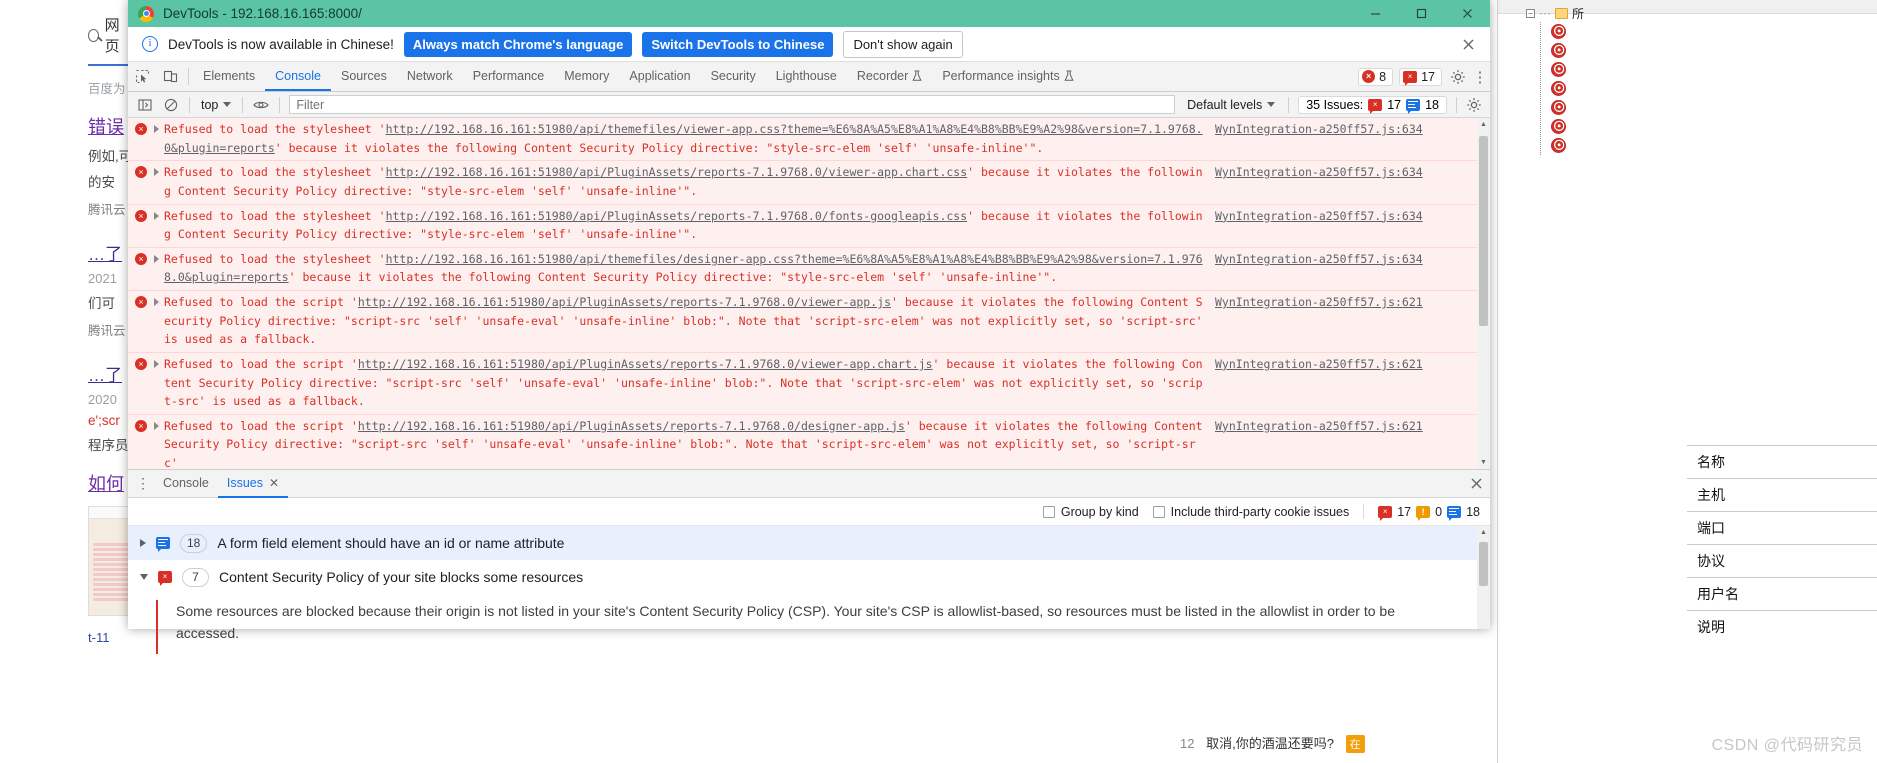  I want to click on issues-scrollbar: ▲, so click(1483, 577).